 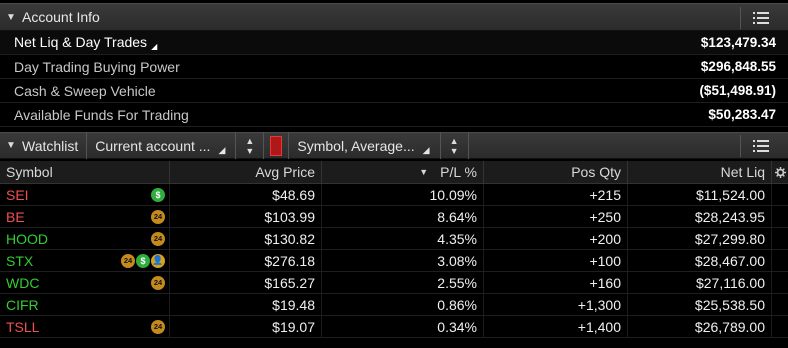 What do you see at coordinates (403, 260) in the screenshot?
I see `pl-cell: 3.08%` at bounding box center [403, 260].